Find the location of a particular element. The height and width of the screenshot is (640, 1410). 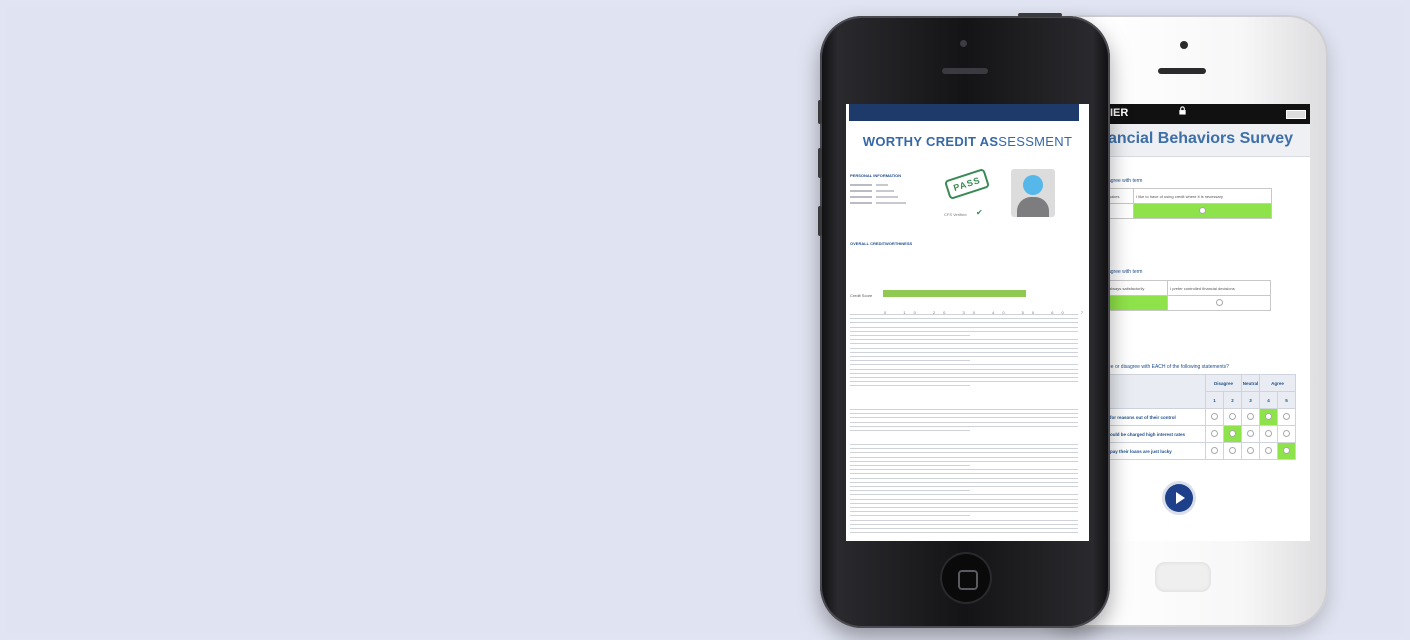

score-bar is located at coordinates (954, 293).